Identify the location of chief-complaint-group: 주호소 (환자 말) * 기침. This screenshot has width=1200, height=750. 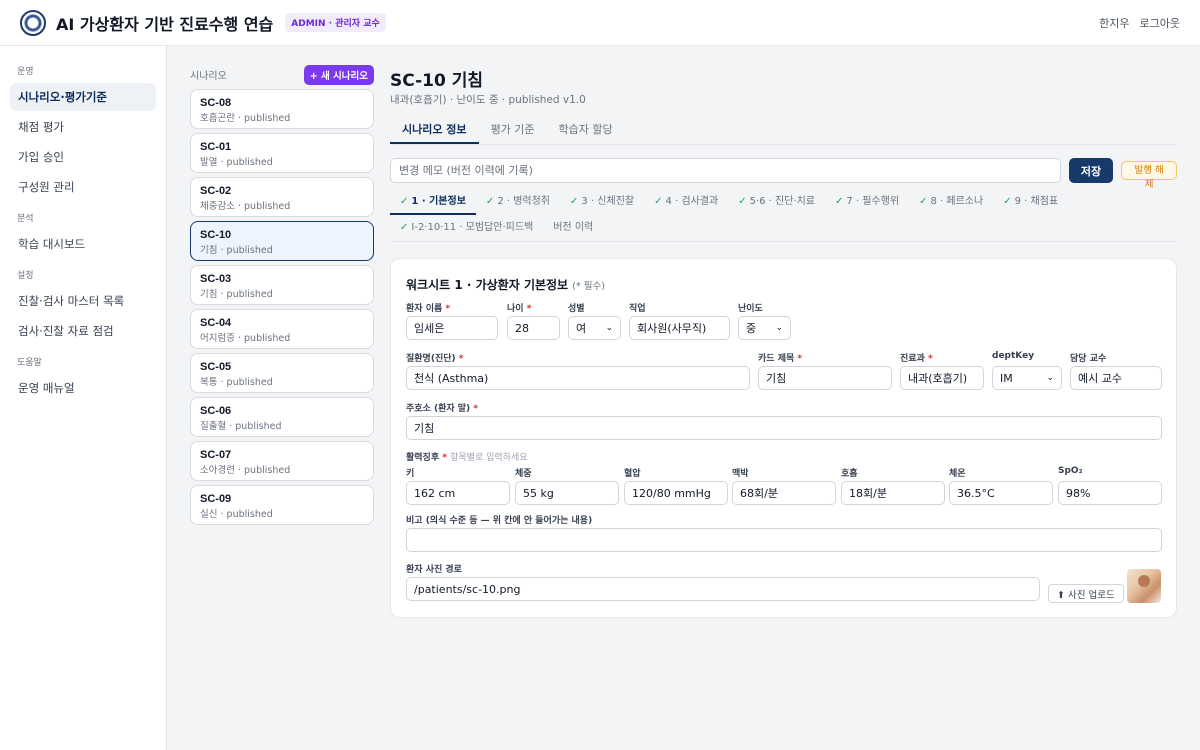
(784, 420).